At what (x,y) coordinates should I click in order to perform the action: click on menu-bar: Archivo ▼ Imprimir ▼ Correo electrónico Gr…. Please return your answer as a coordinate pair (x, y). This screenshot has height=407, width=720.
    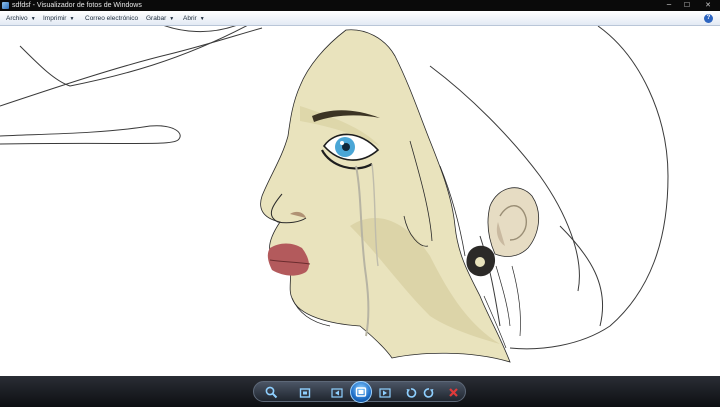
    Looking at the image, I should click on (360, 18).